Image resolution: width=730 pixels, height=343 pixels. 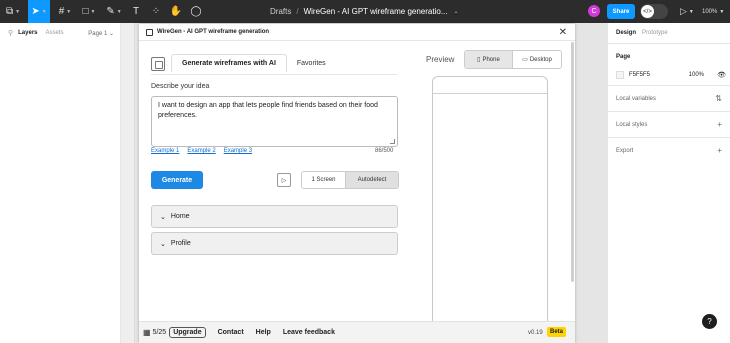 What do you see at coordinates (490, 209) in the screenshot?
I see `phone-preview-frame` at bounding box center [490, 209].